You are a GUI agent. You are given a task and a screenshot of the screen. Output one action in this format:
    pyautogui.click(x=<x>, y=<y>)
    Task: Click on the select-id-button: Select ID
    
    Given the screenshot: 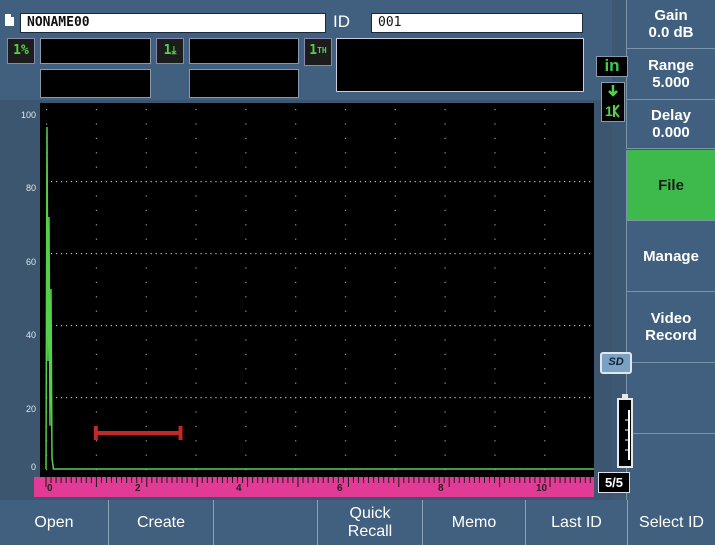 What is the action you would take?
    pyautogui.click(x=671, y=522)
    